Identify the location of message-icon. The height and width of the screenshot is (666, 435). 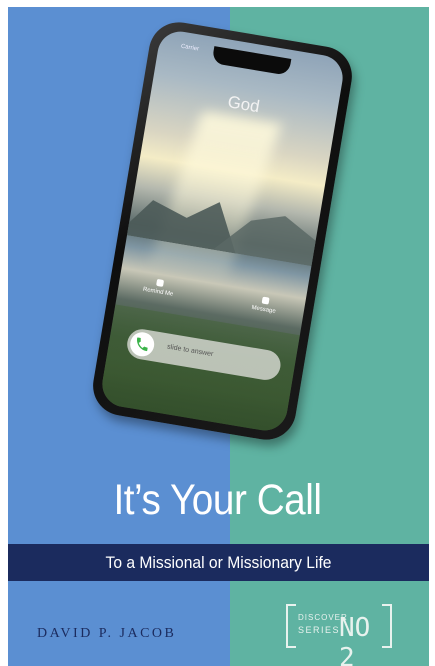
(265, 300).